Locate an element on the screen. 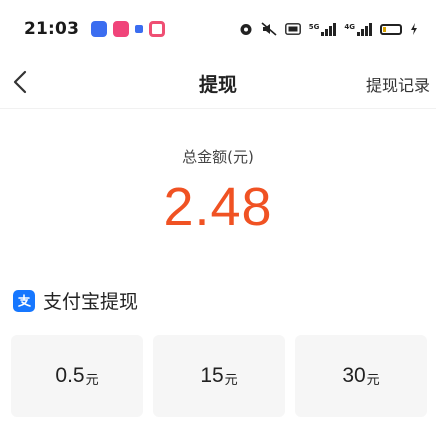 The image size is (436, 422). notification-icons is located at coordinates (128, 29).